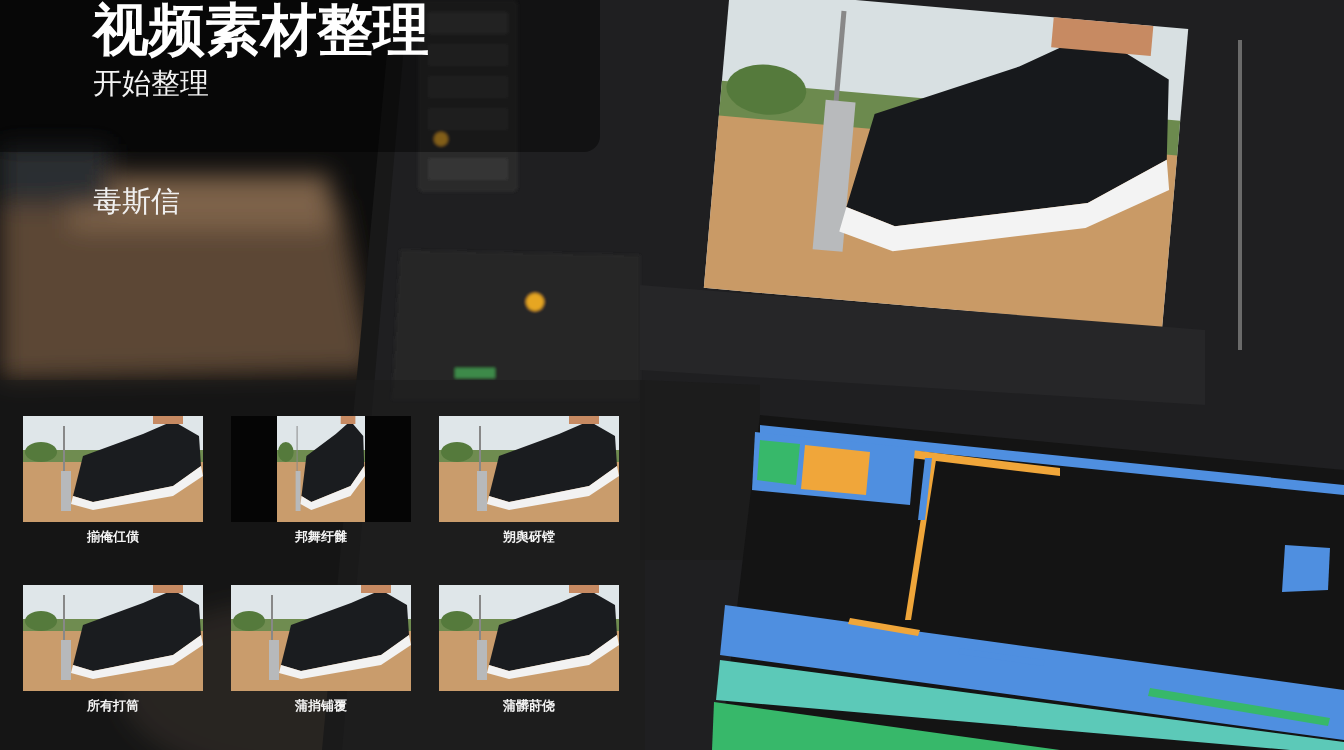 The image size is (1344, 750). I want to click on thumbnail-caption: 揃俺仜僙, so click(113, 537).